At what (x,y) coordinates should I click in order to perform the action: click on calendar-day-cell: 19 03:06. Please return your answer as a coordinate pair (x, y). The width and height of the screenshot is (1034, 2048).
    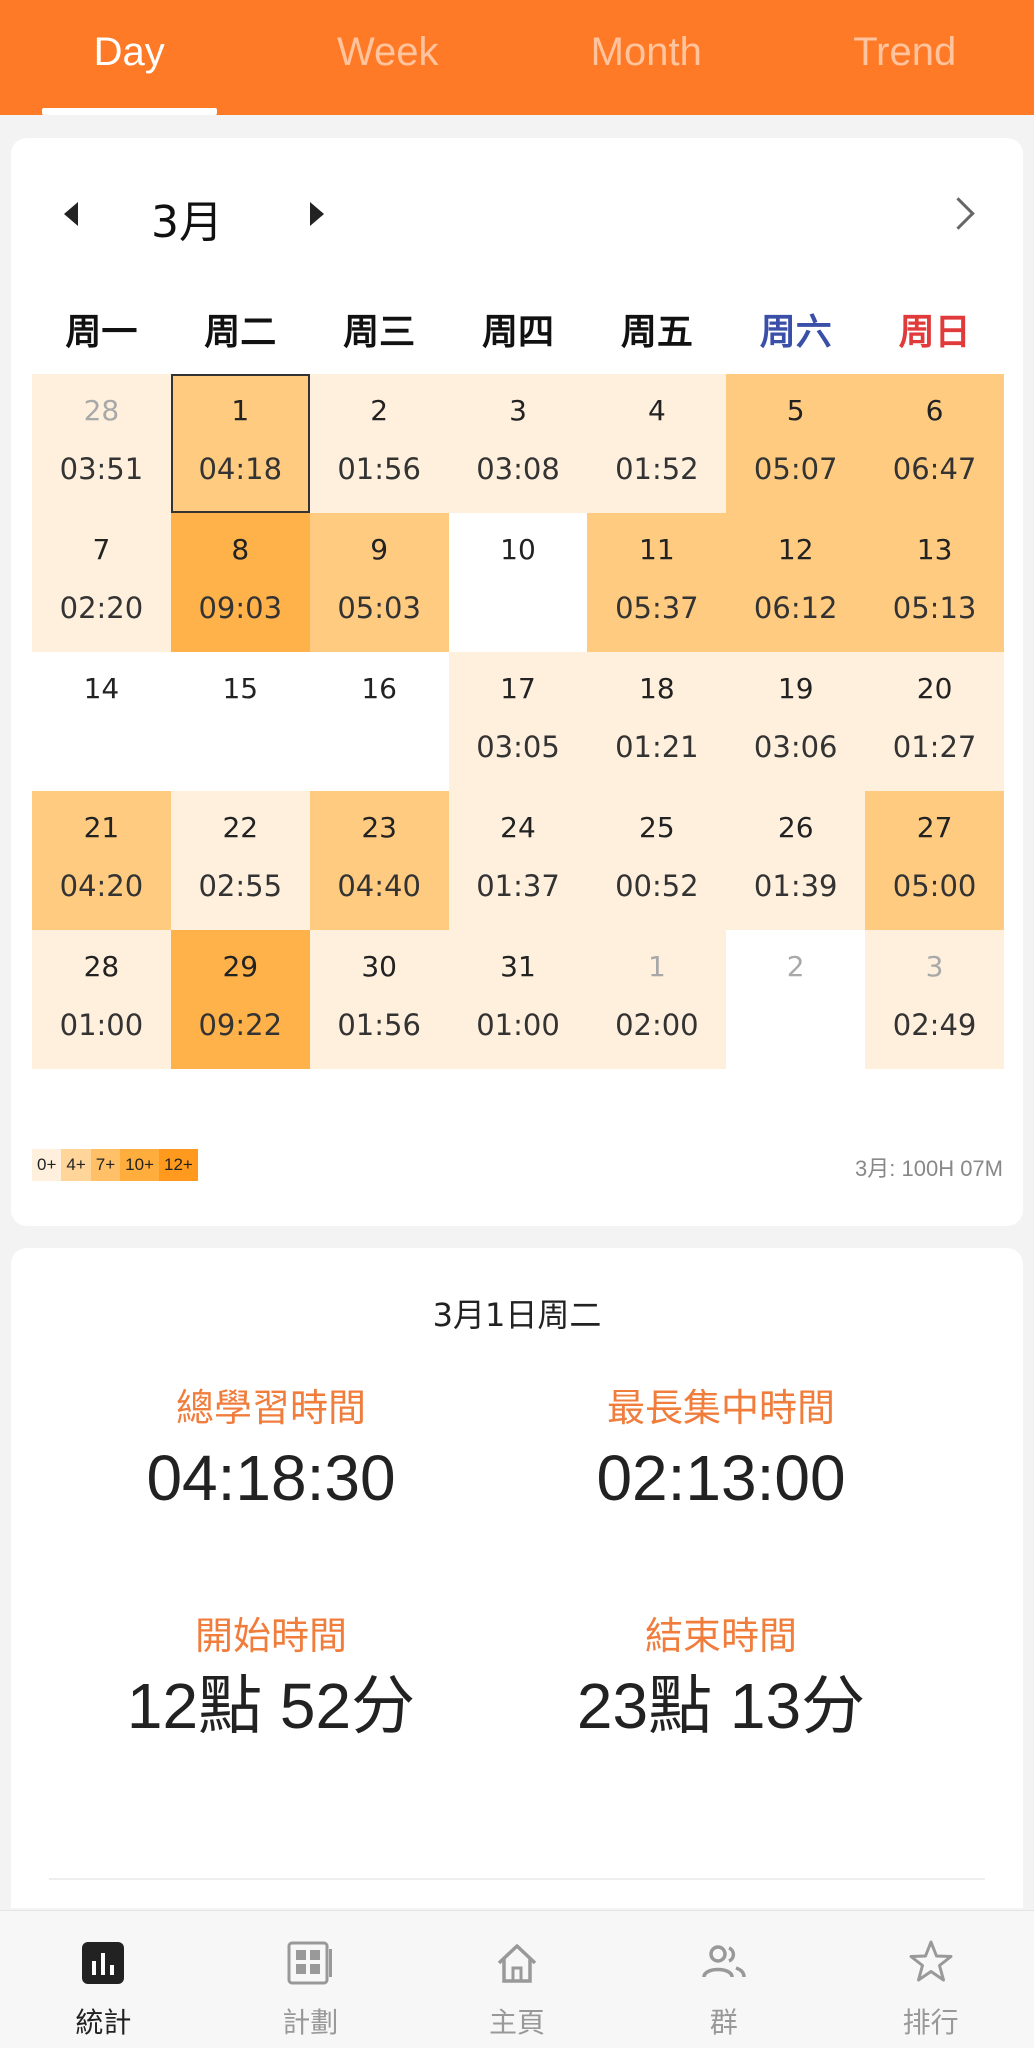
    Looking at the image, I should click on (796, 721).